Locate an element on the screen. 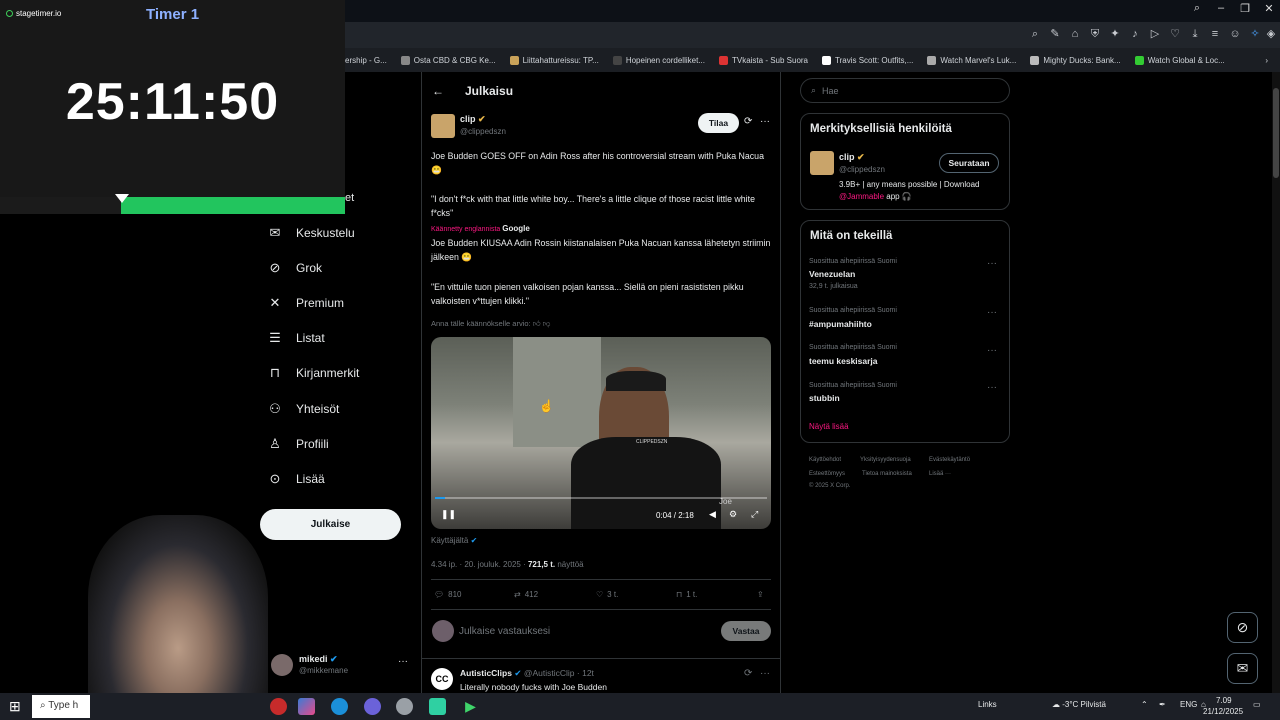  search-input: ⌕ Hae is located at coordinates (905, 90).